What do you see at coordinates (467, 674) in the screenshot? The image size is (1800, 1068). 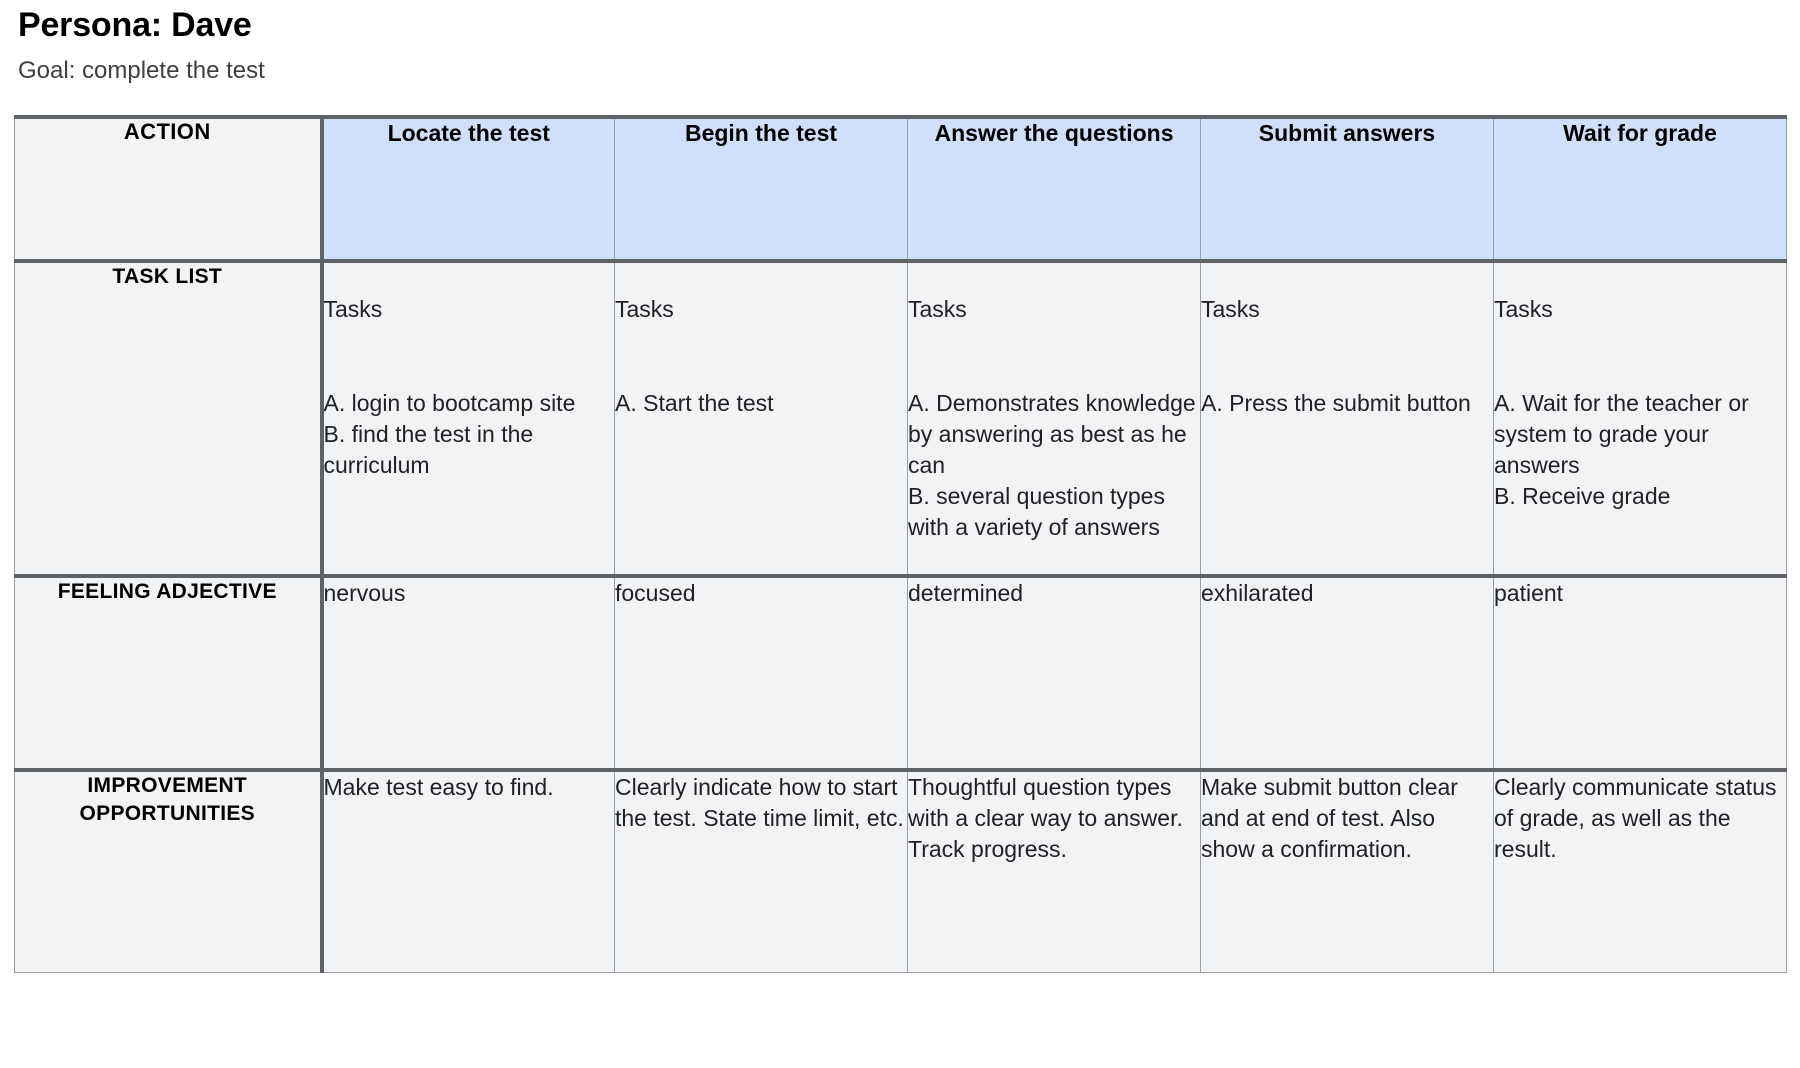 I see `feeling-cell-1: nervous` at bounding box center [467, 674].